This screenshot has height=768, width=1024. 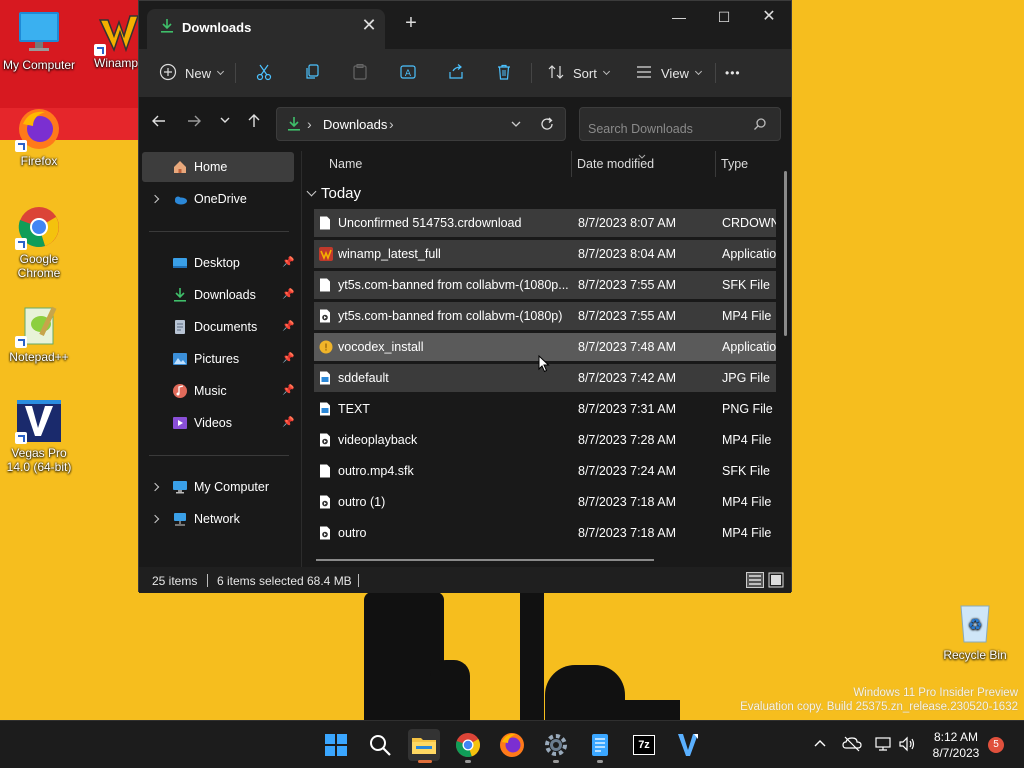 I want to click on minimize-button: —, so click(x=679, y=18).